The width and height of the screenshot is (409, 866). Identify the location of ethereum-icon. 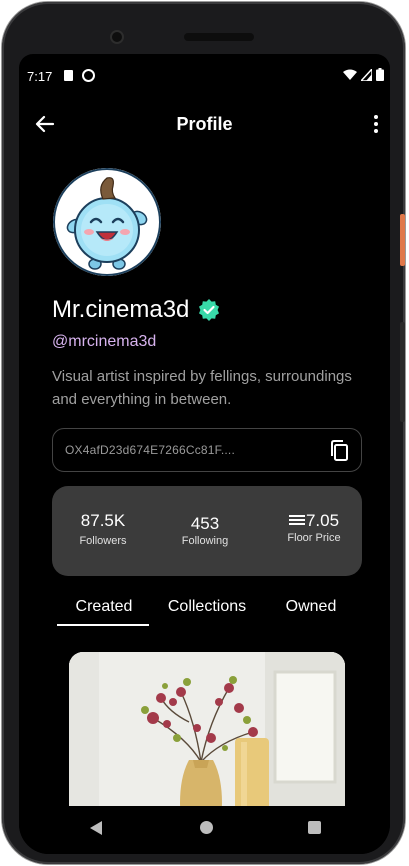
(296, 520).